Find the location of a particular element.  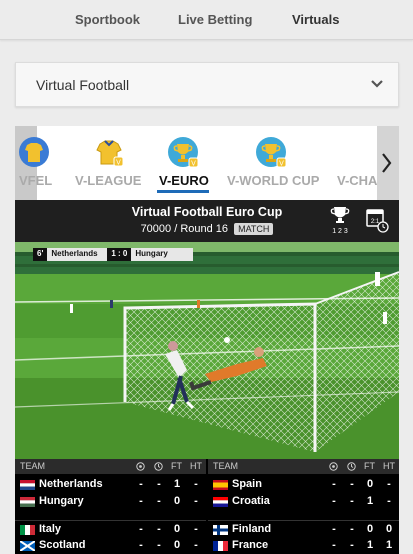

ht-score: 1 is located at coordinates (389, 545).